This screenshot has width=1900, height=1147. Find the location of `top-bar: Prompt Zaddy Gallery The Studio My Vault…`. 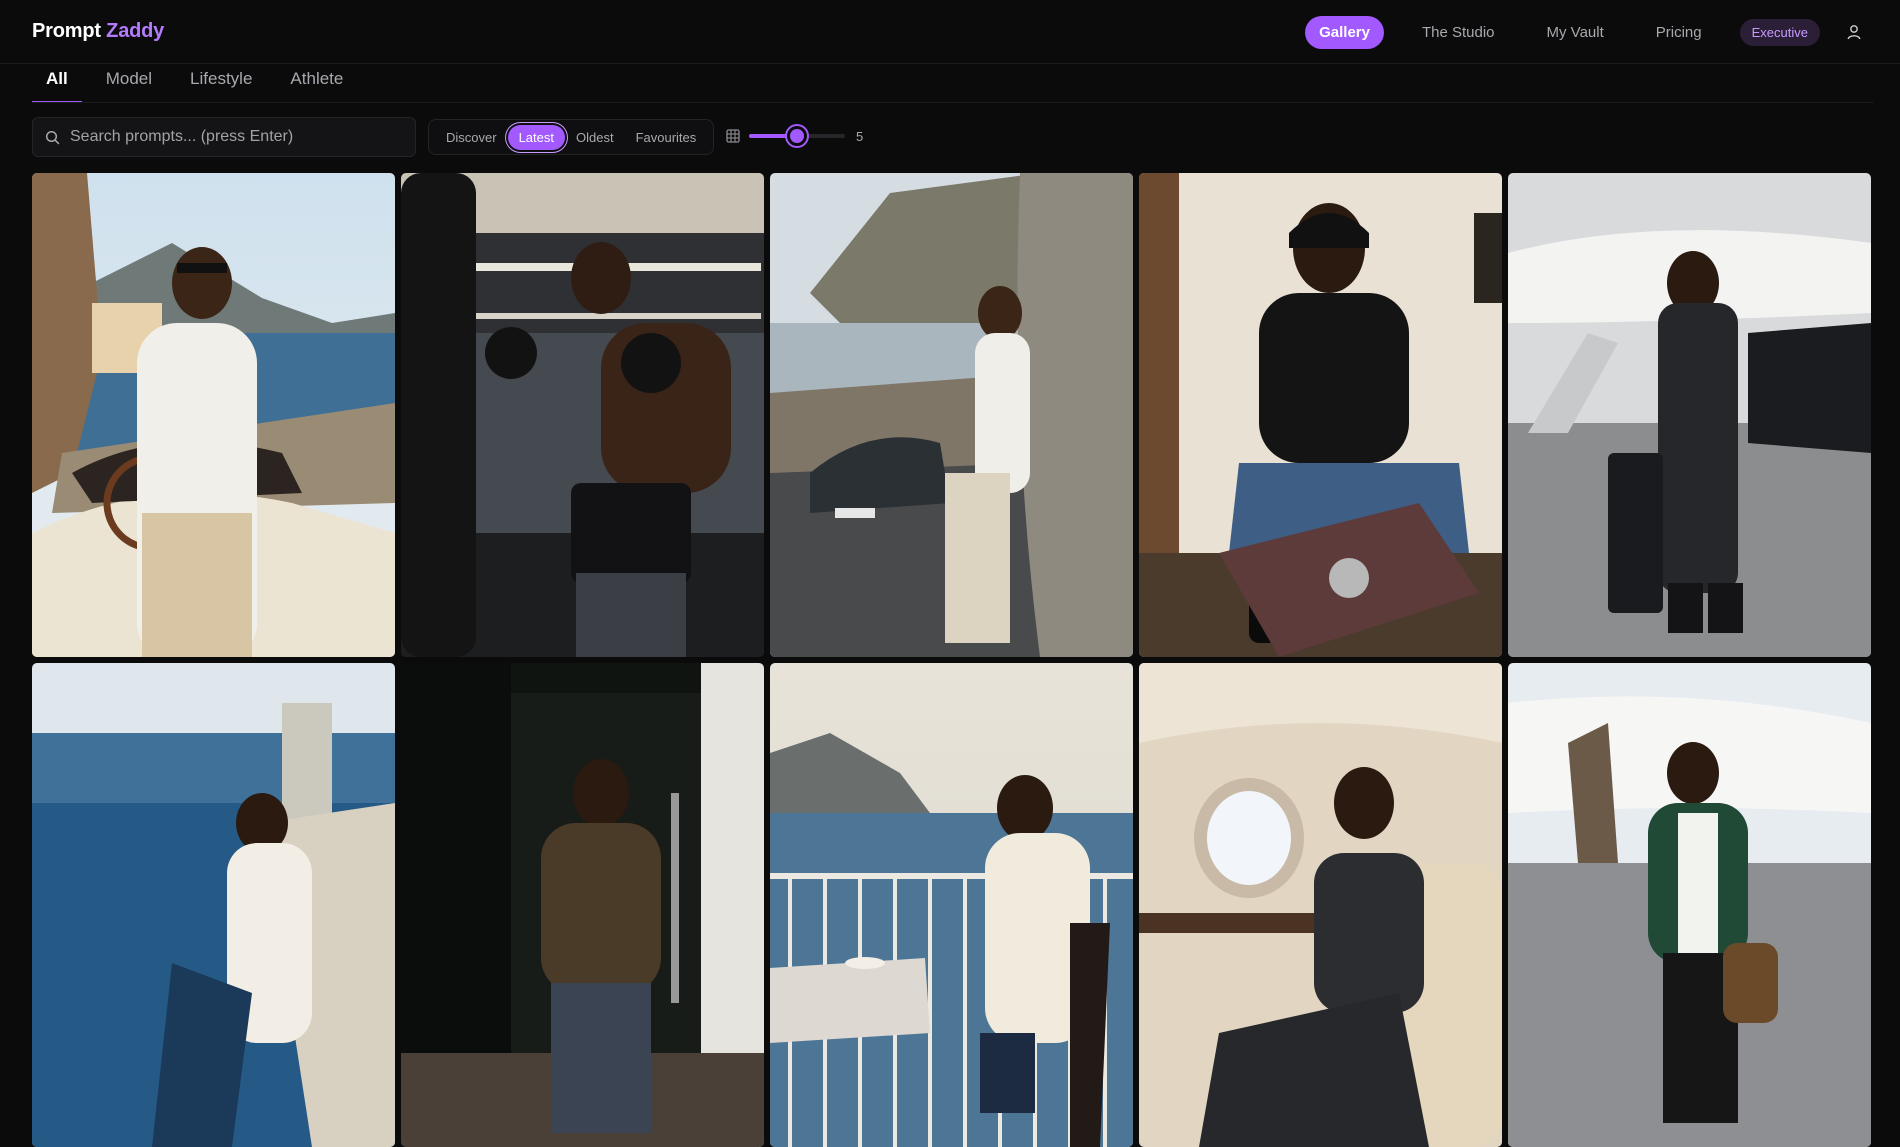

top-bar: Prompt Zaddy Gallery The Studio My Vault… is located at coordinates (950, 32).